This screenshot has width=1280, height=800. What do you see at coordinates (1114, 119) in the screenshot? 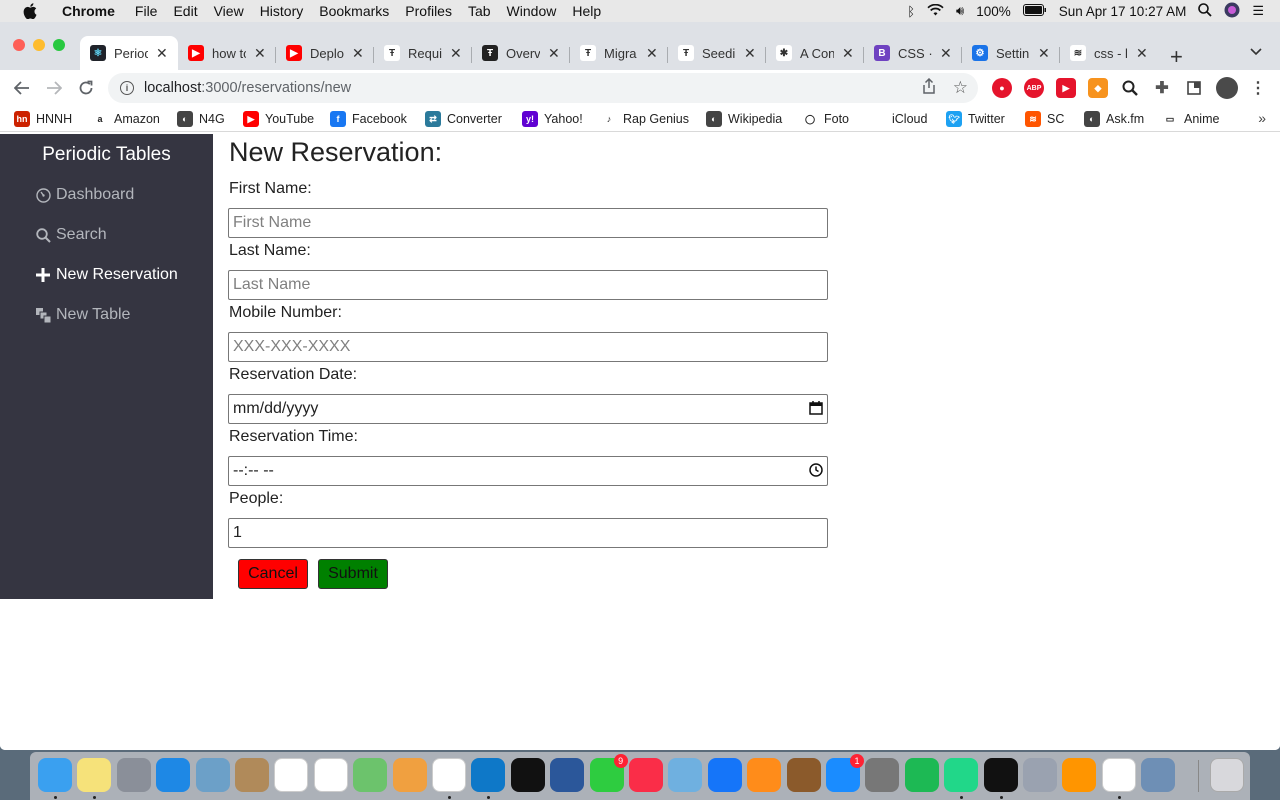
I see `bookmark-item: ◐ Ask.fm` at bounding box center [1114, 119].